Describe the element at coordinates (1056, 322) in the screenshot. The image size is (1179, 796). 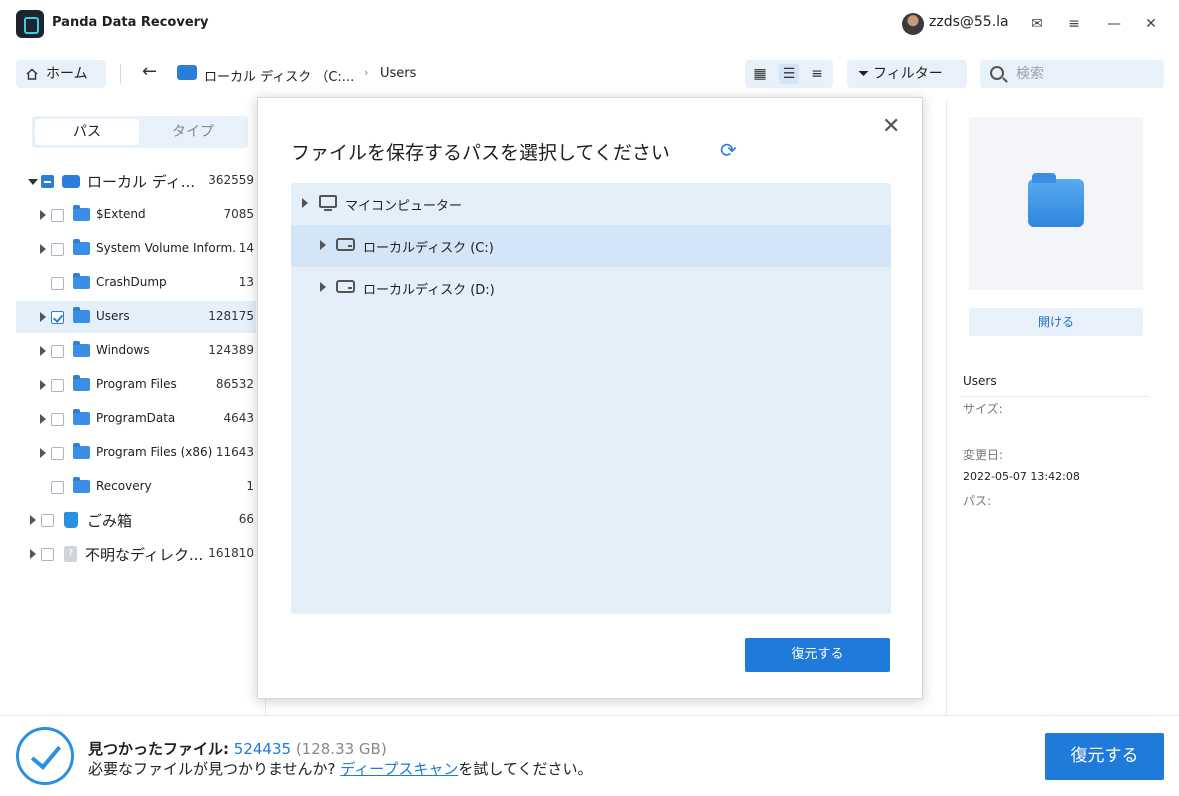
I see `open-button: 開ける` at that location.